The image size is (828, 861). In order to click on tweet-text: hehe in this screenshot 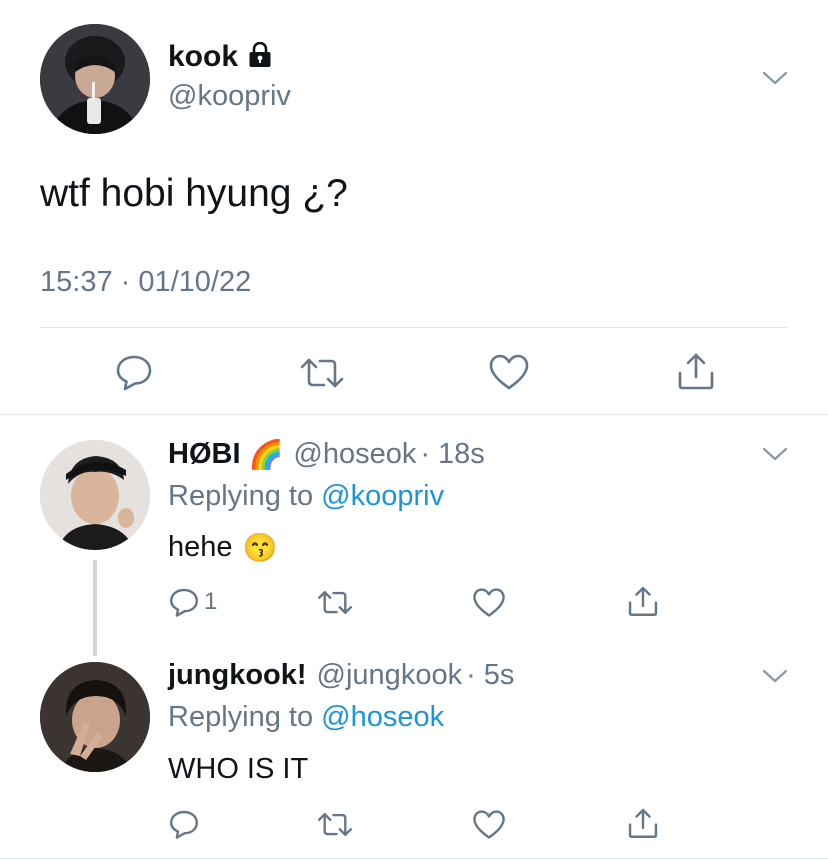, I will do `click(200, 547)`.